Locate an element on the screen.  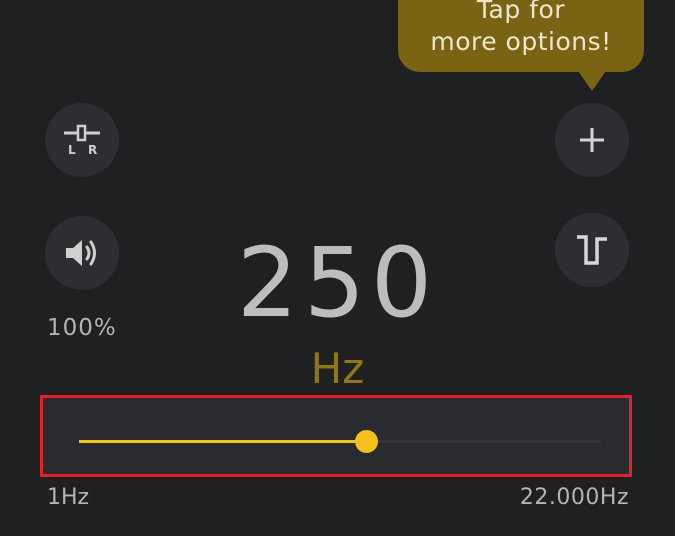
frequency-slider-track is located at coordinates (340, 441).